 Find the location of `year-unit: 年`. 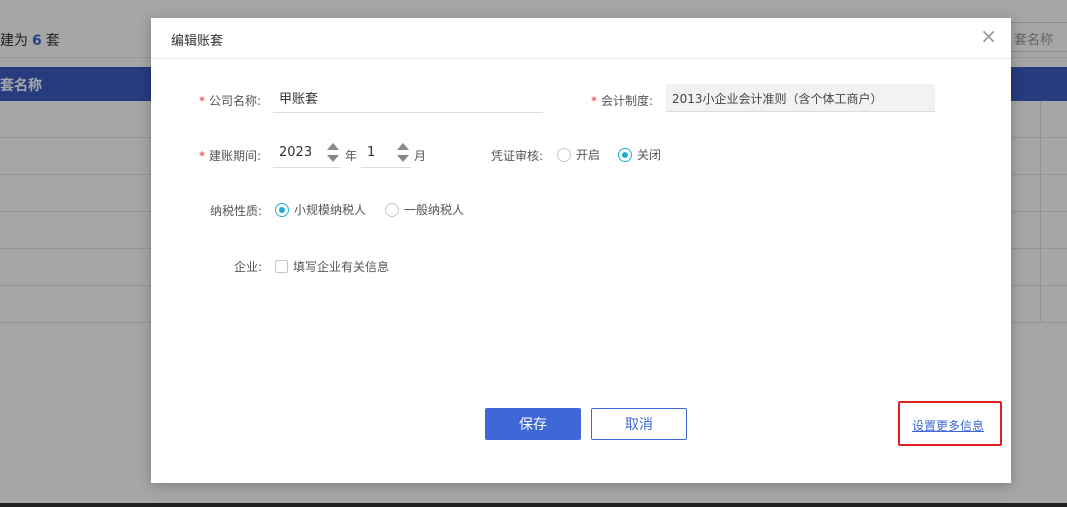

year-unit: 年 is located at coordinates (351, 156).